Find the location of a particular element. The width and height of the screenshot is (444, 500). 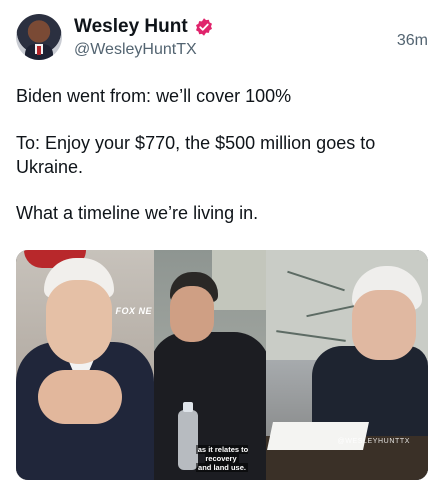

paper-shape is located at coordinates (318, 436).